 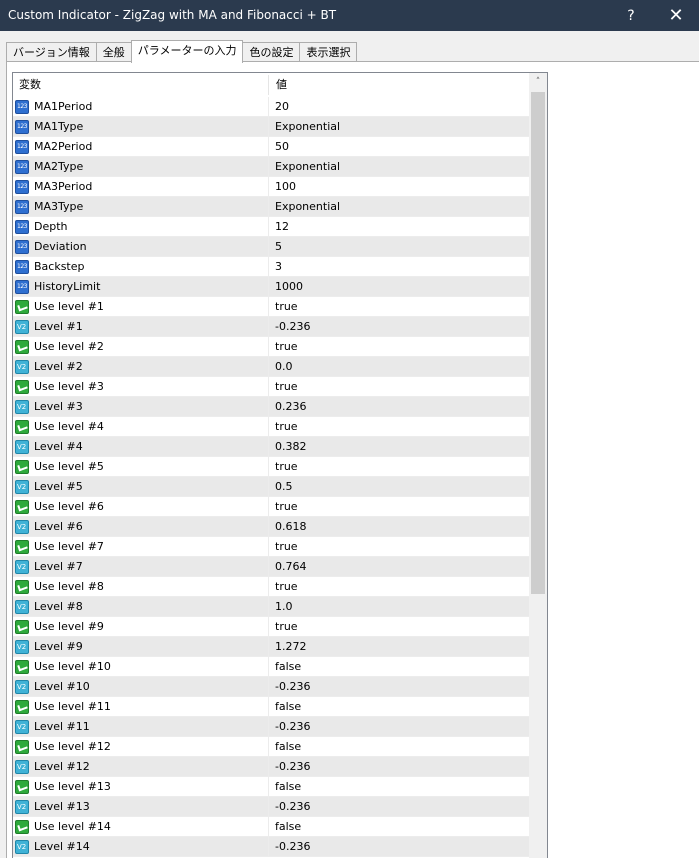 What do you see at coordinates (271, 567) in the screenshot?
I see `table-row: Level #7 0.764` at bounding box center [271, 567].